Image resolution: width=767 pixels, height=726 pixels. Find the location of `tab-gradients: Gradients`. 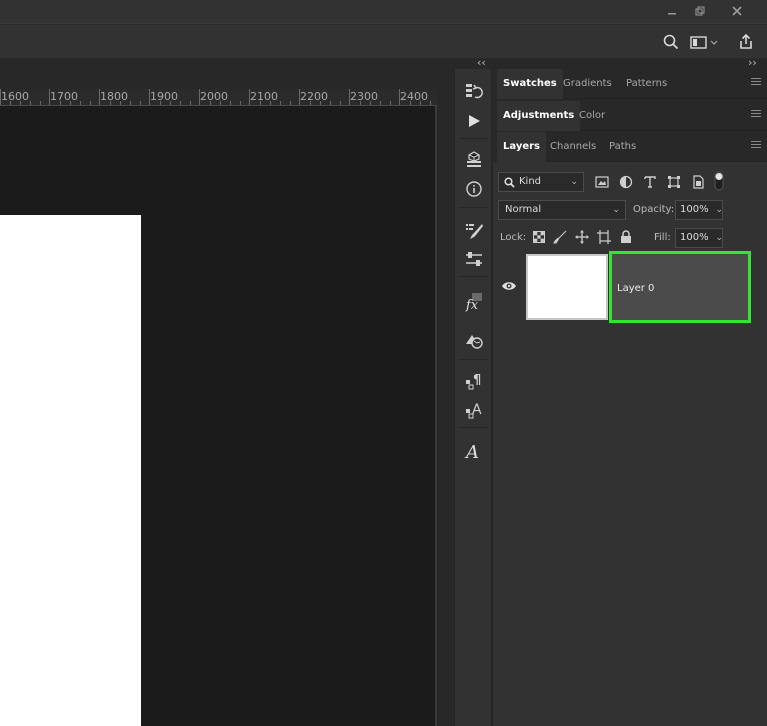

tab-gradients: Gradients is located at coordinates (587, 84).